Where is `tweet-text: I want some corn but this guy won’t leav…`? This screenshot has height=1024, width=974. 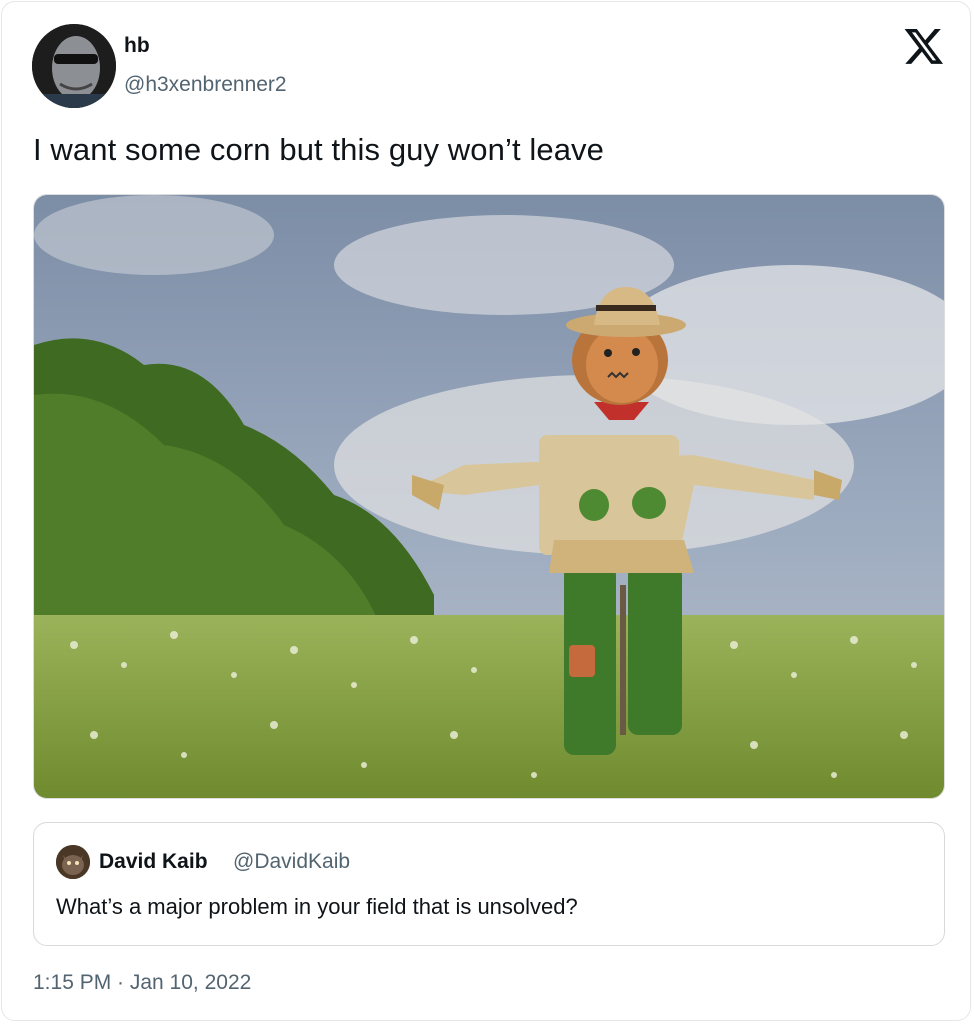 tweet-text: I want some corn but this guy won’t leav… is located at coordinates (318, 149).